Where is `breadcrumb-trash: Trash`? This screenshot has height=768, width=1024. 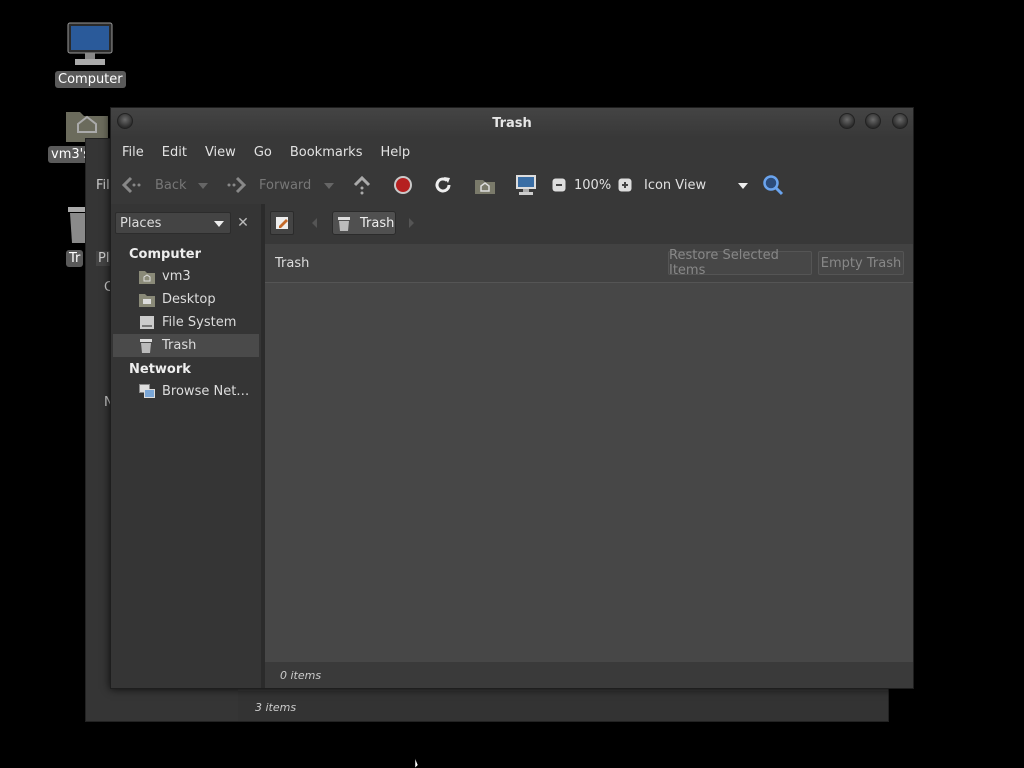
breadcrumb-trash: Trash is located at coordinates (364, 223).